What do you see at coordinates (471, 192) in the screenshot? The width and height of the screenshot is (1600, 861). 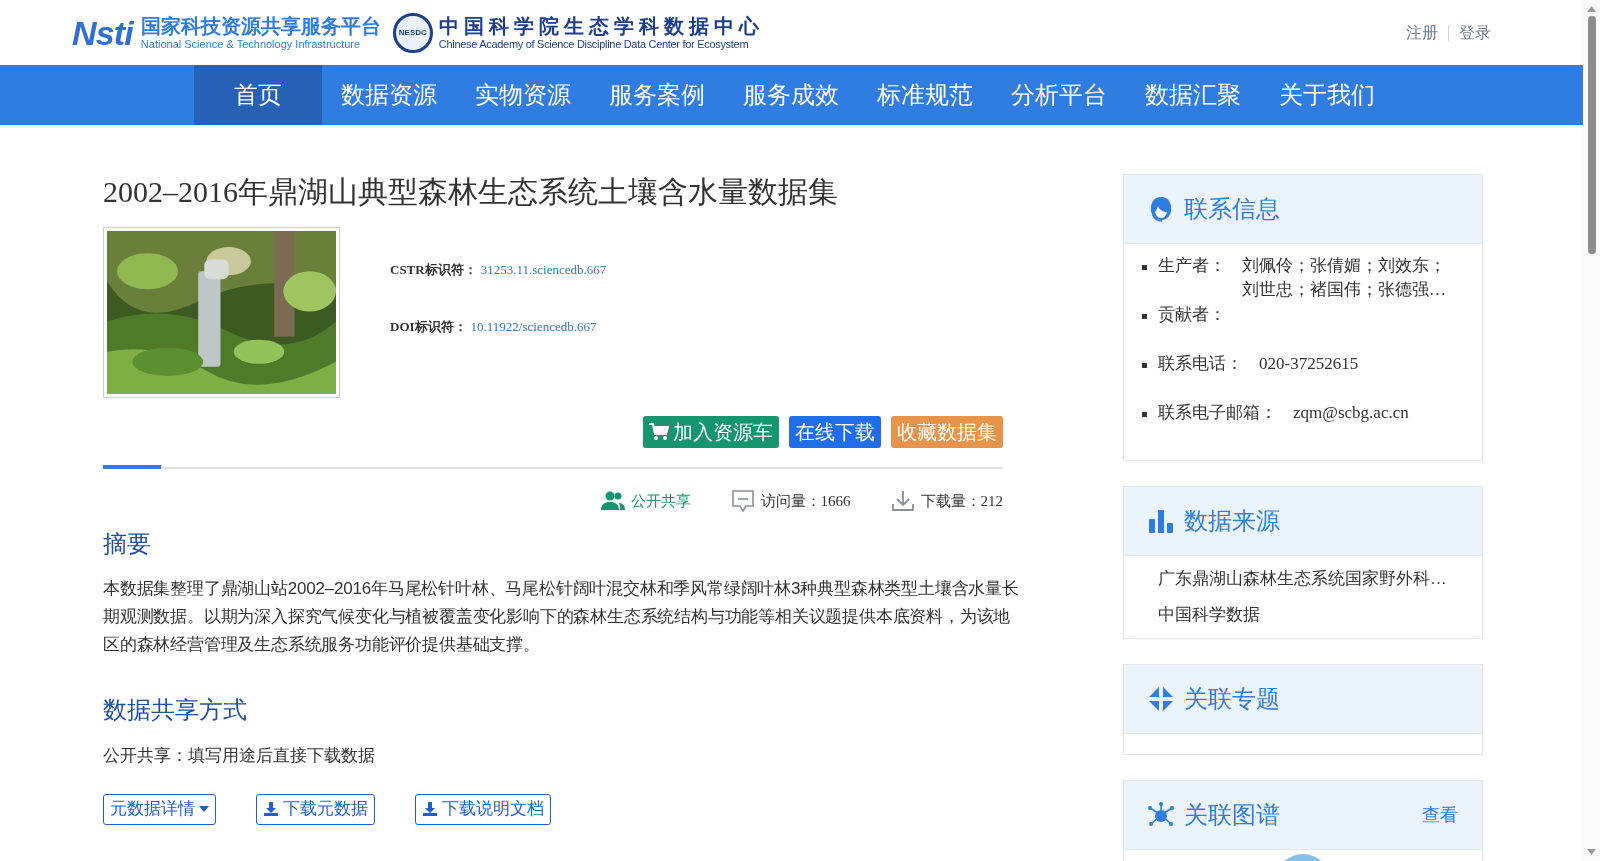 I see `dataset-title: 2002–2016年鼎湖山典型森林生态系统土壤含水量数据集` at bounding box center [471, 192].